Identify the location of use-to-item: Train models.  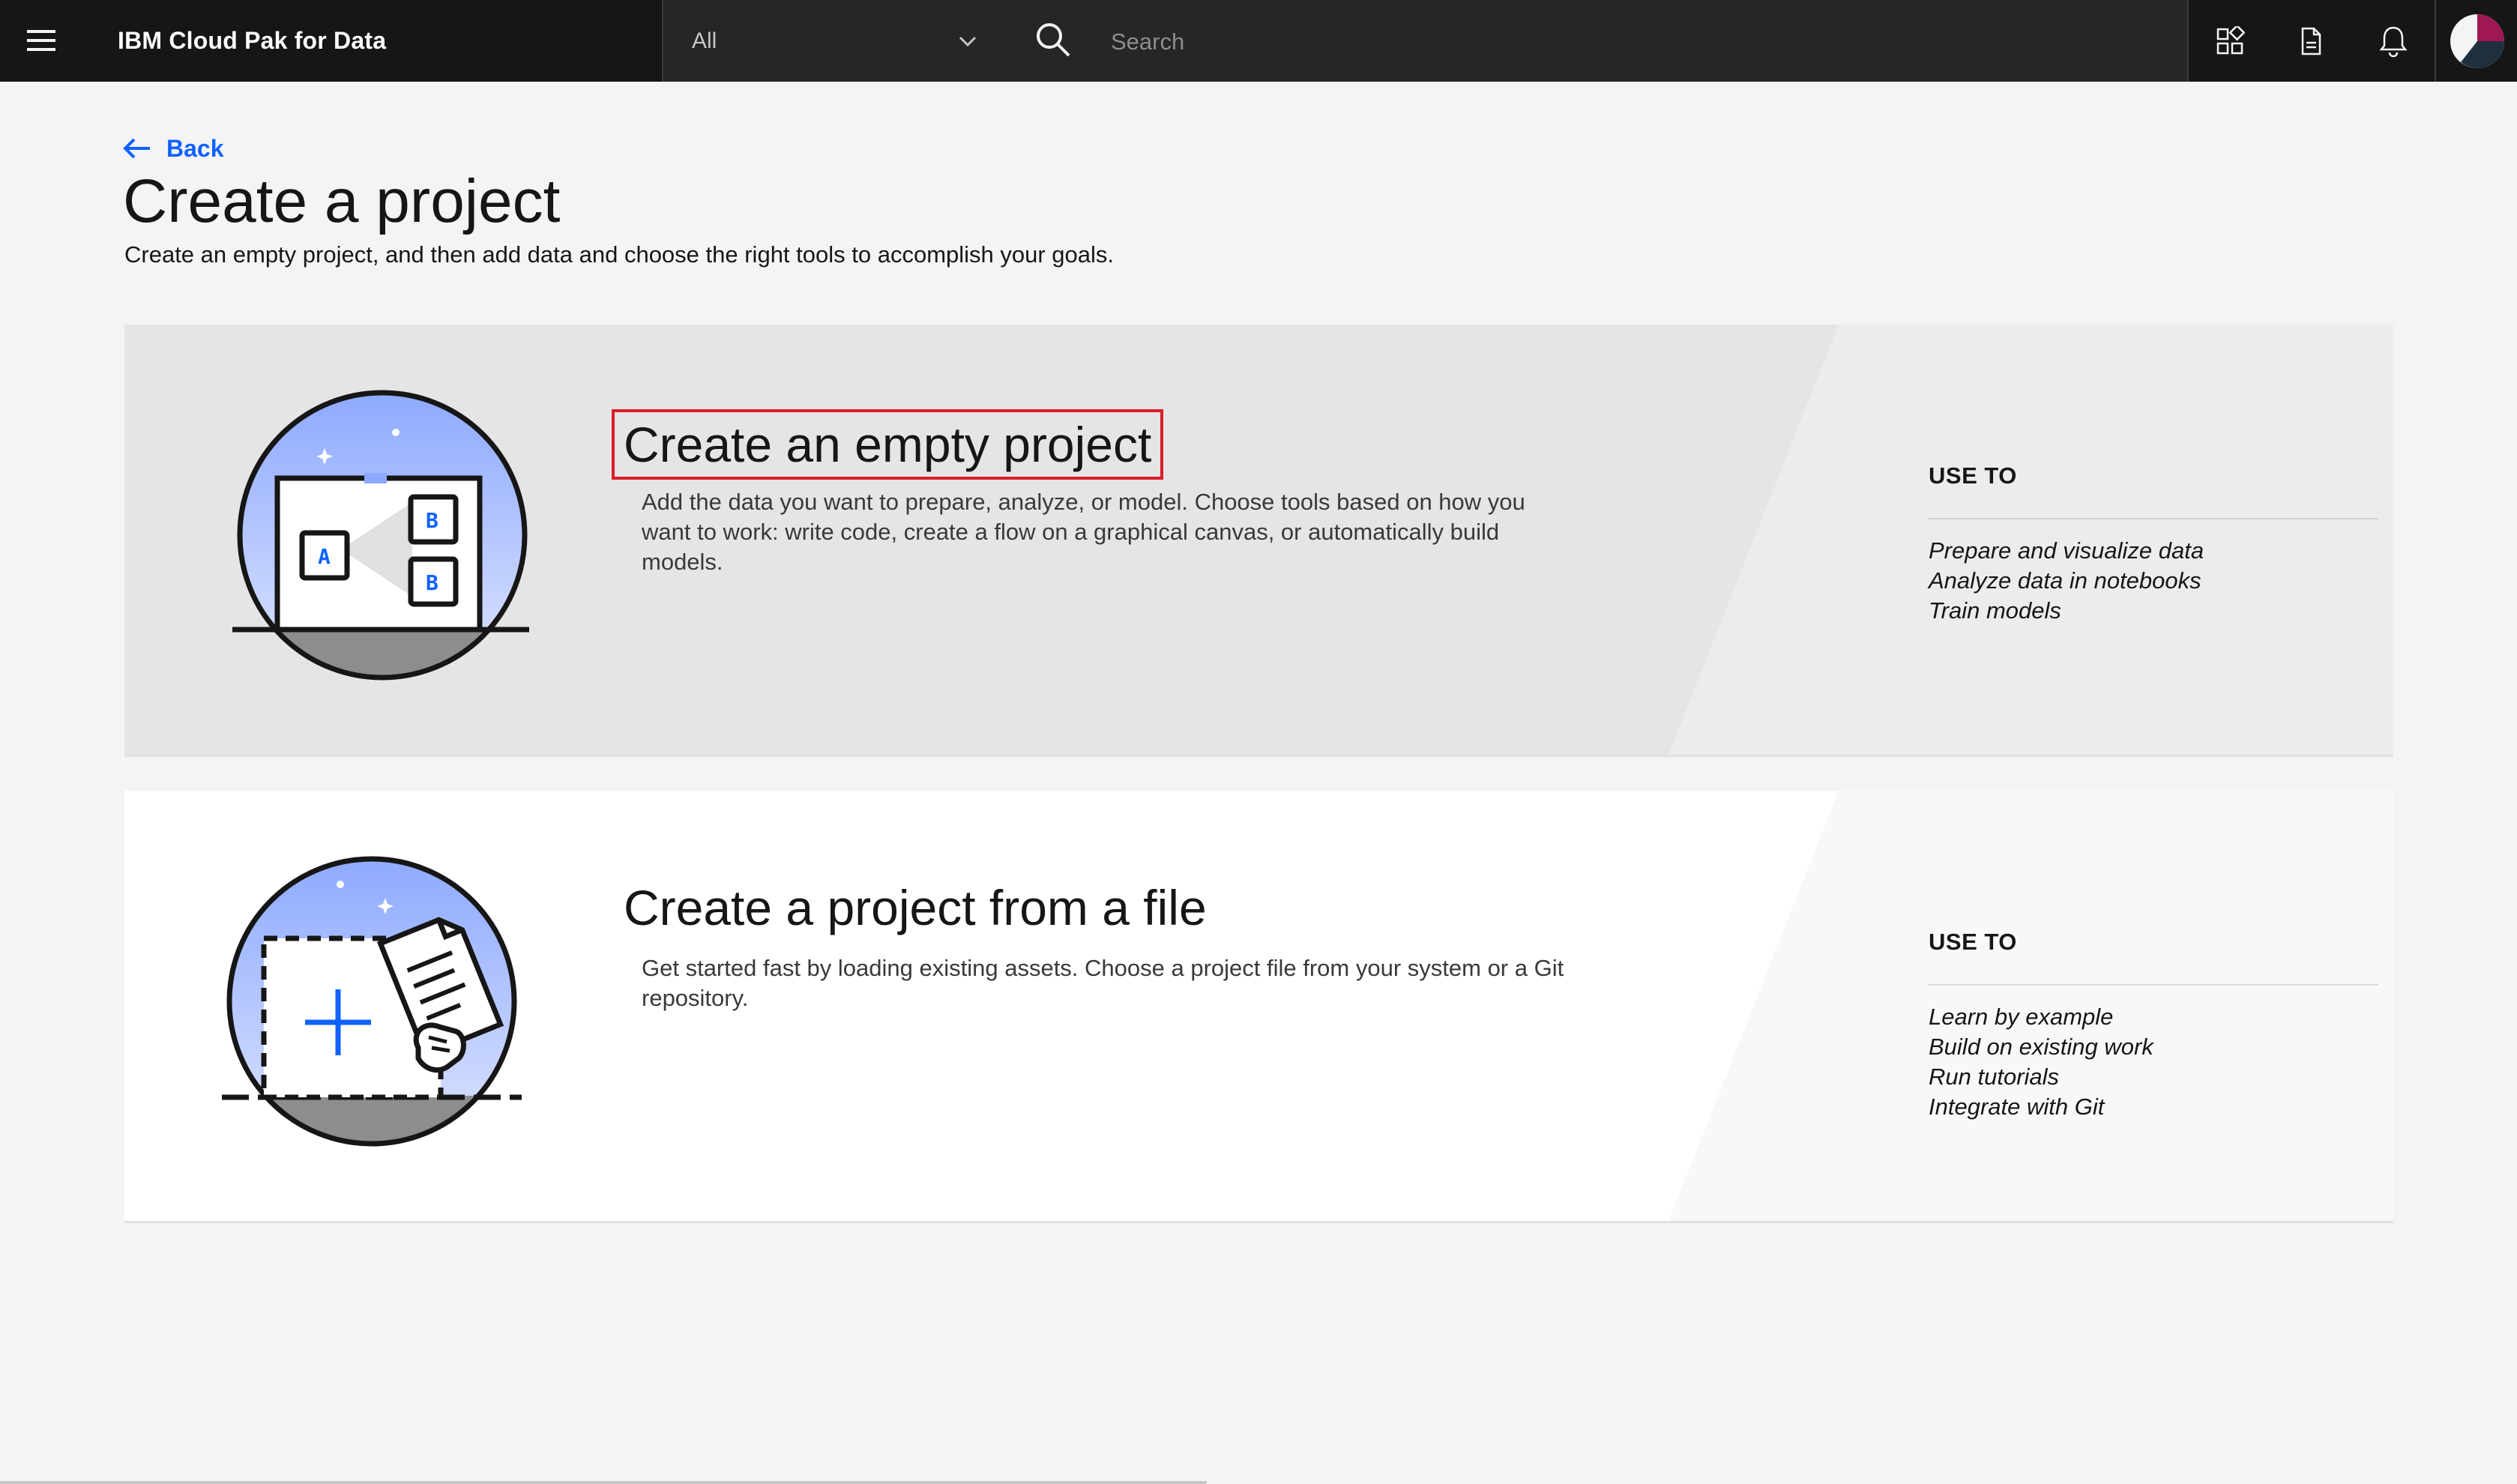
(1995, 611).